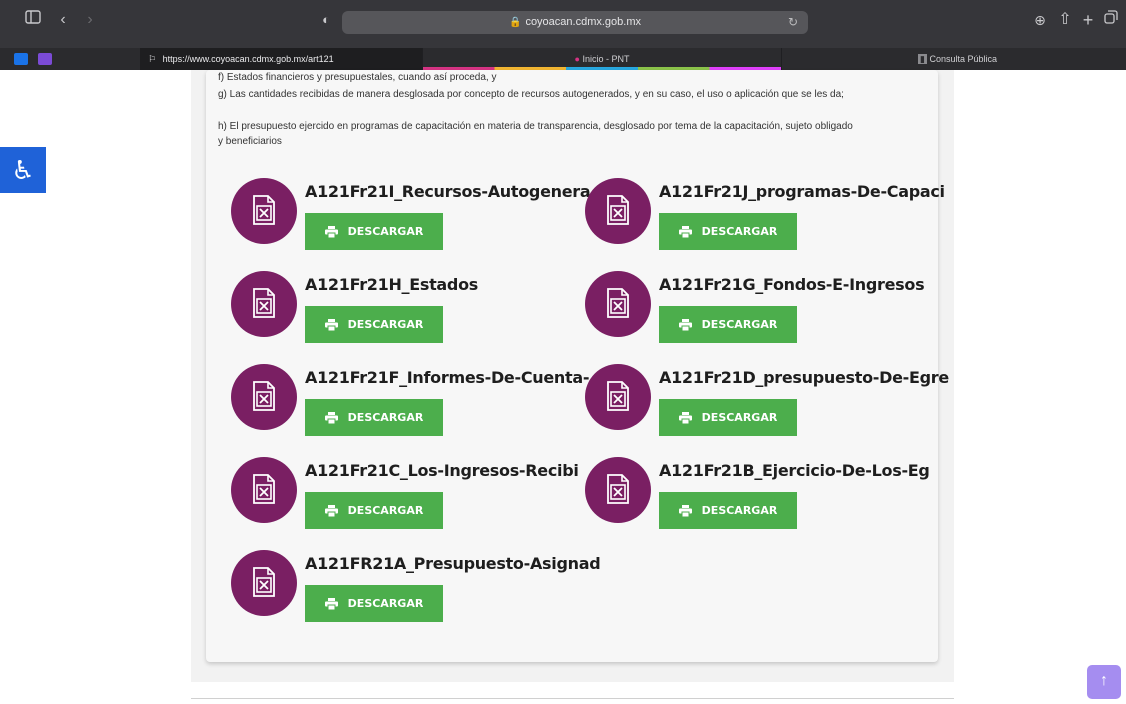 This screenshot has width=1126, height=704. Describe the element at coordinates (248, 59) in the screenshot. I see `tab-label: https://www.coyoacan.cdmx.gob.mx/art121` at that location.